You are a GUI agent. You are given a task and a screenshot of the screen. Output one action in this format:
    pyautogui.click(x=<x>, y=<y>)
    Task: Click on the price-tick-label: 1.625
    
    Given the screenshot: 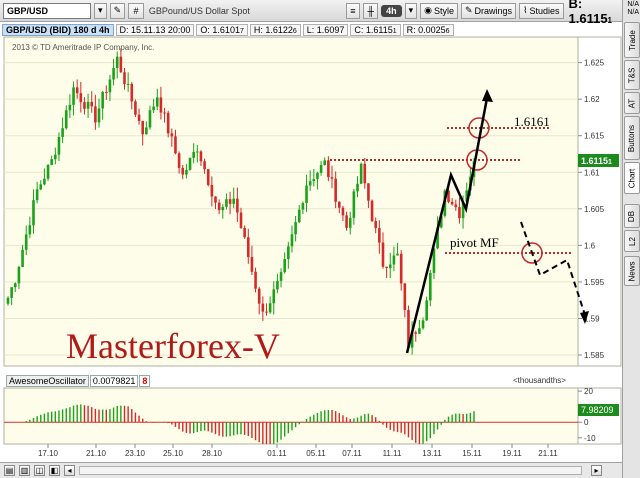 What is the action you would take?
    pyautogui.click(x=594, y=63)
    